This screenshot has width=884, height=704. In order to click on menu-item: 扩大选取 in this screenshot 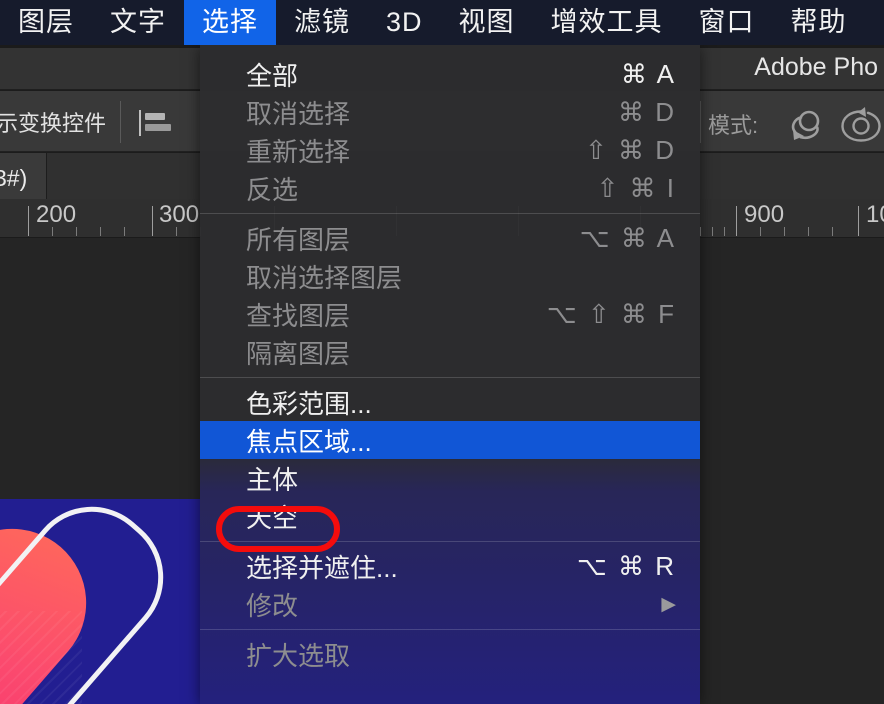, I will do `click(450, 654)`.